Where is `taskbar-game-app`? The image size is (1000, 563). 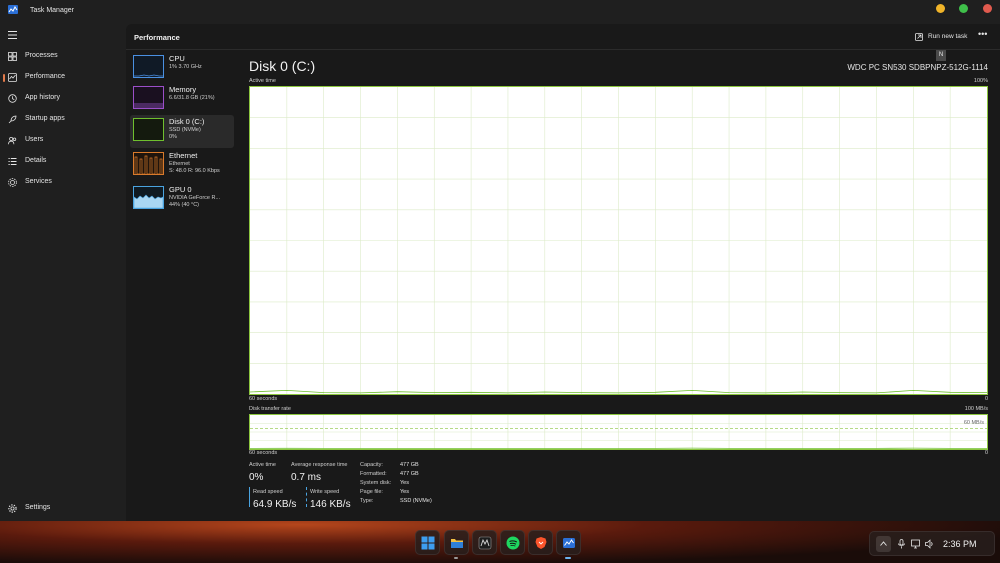 taskbar-game-app is located at coordinates (484, 542).